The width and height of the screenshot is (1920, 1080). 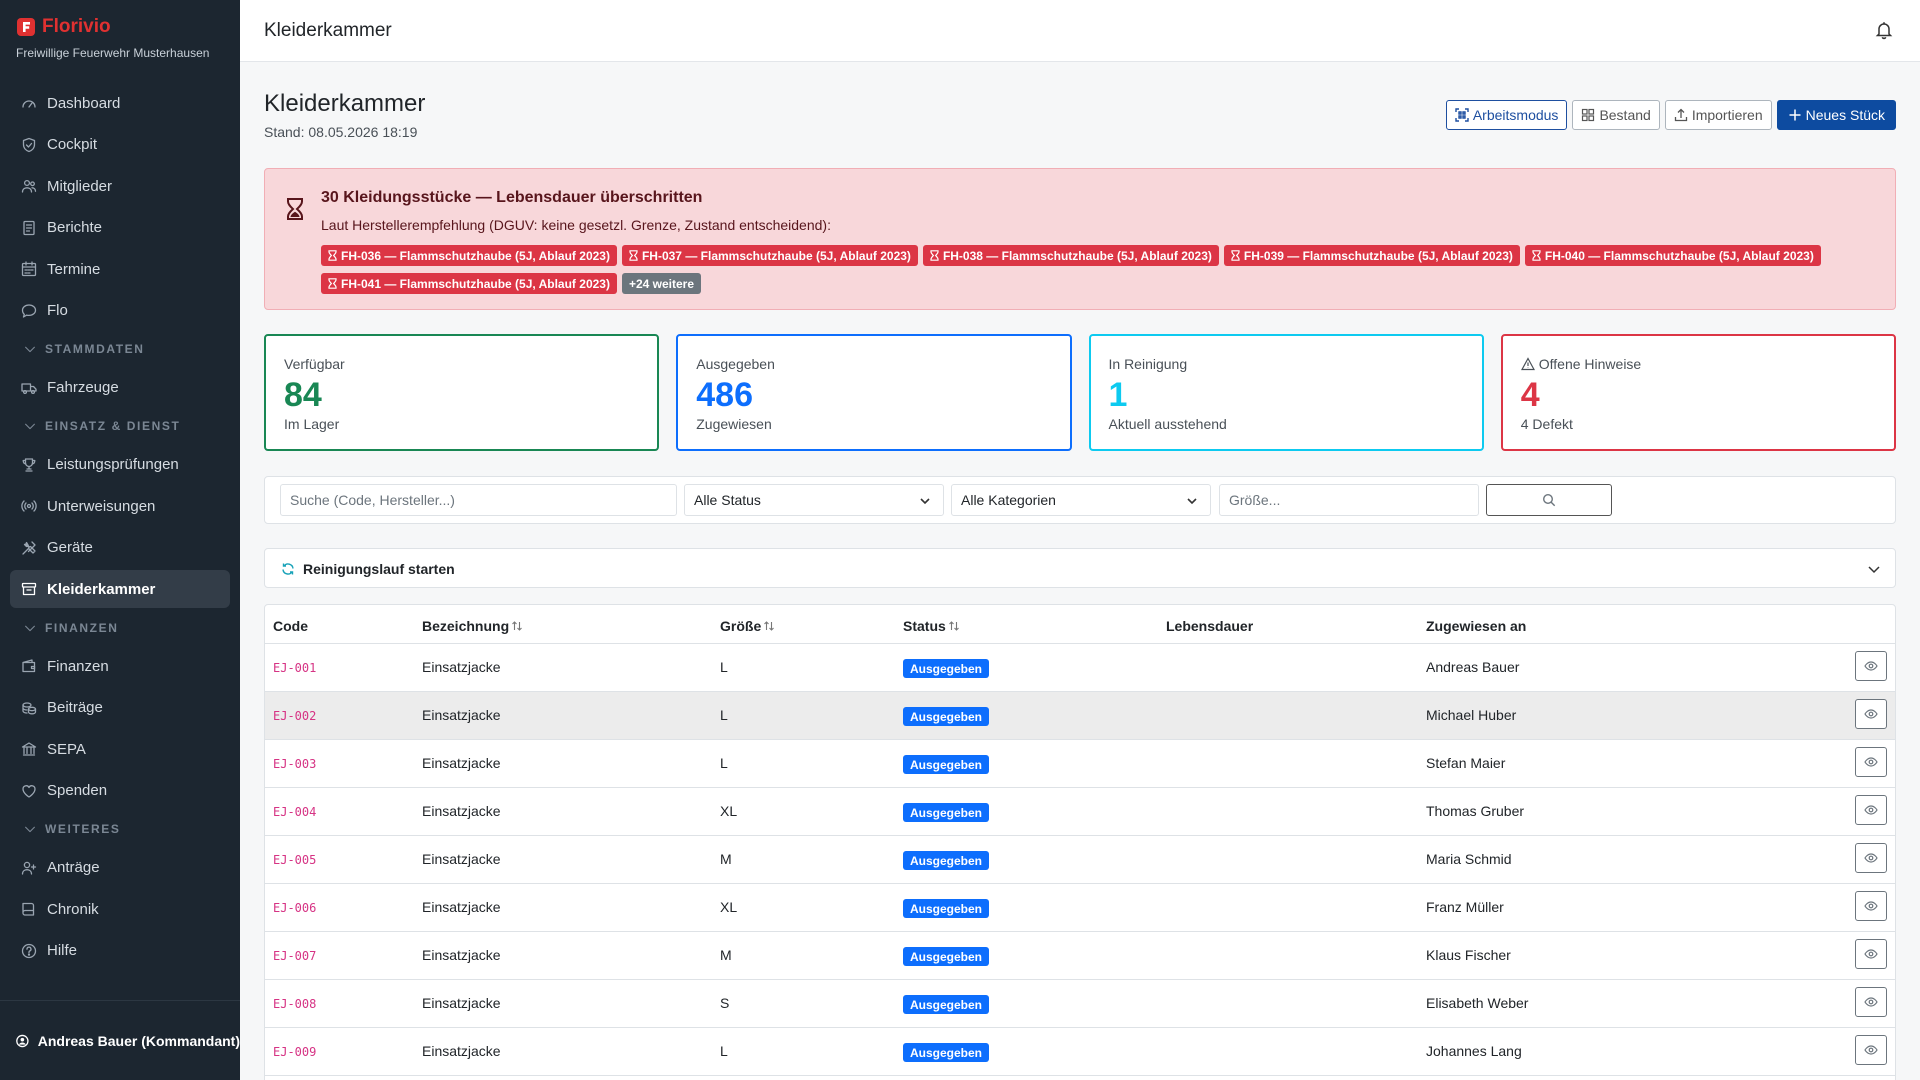 What do you see at coordinates (120, 311) in the screenshot?
I see `sidebar-item-flo: Flo` at bounding box center [120, 311].